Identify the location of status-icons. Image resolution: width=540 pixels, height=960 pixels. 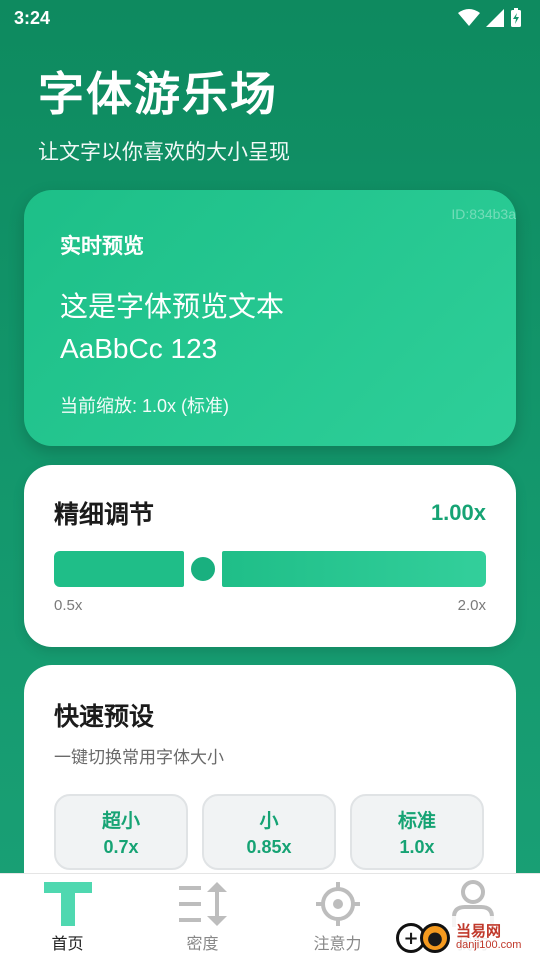
(490, 18).